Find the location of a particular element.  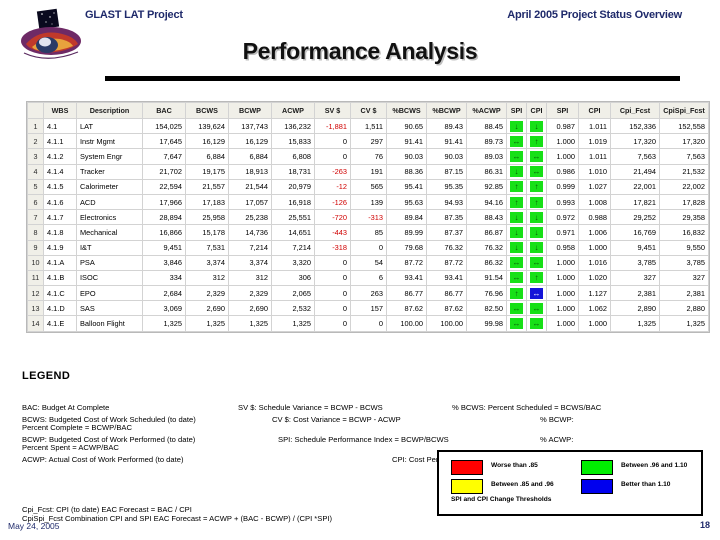

header-project-title: GLAST LAT Project is located at coordinates (134, 15).